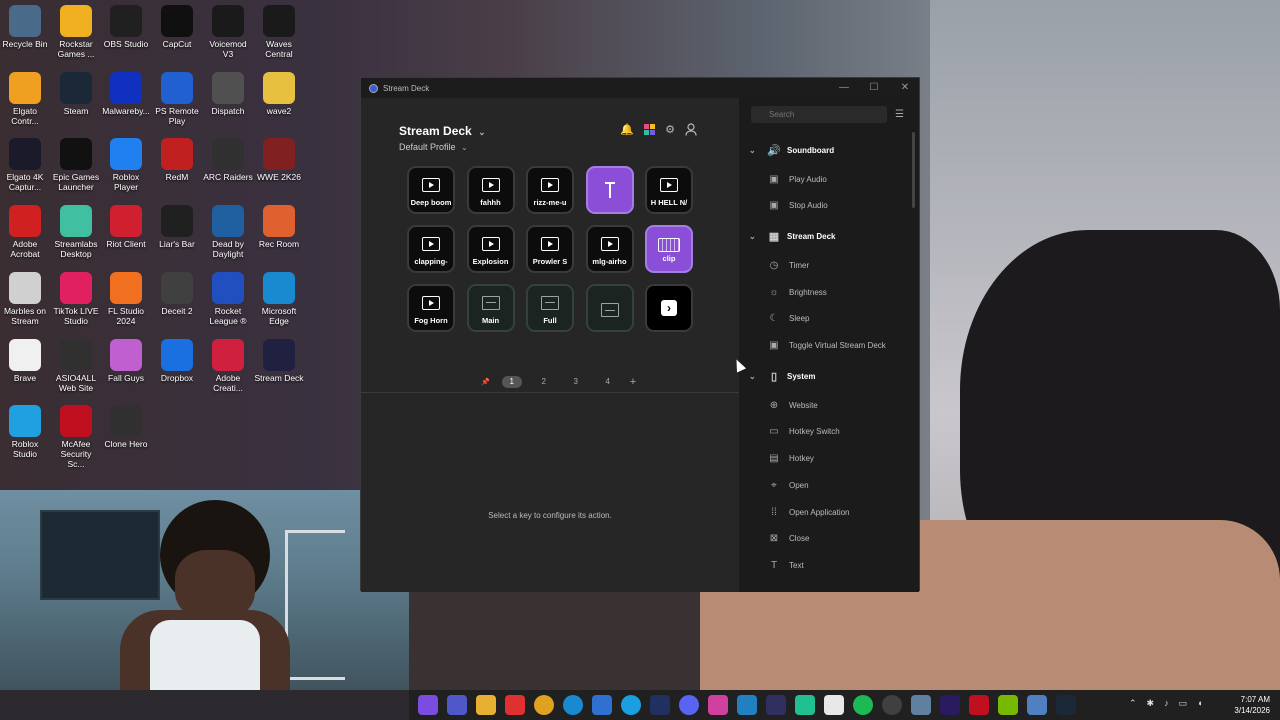 This screenshot has height=720, width=1280. Describe the element at coordinates (76, 298) in the screenshot. I see `desktop-icon: TikTok LIVE Studio` at that location.